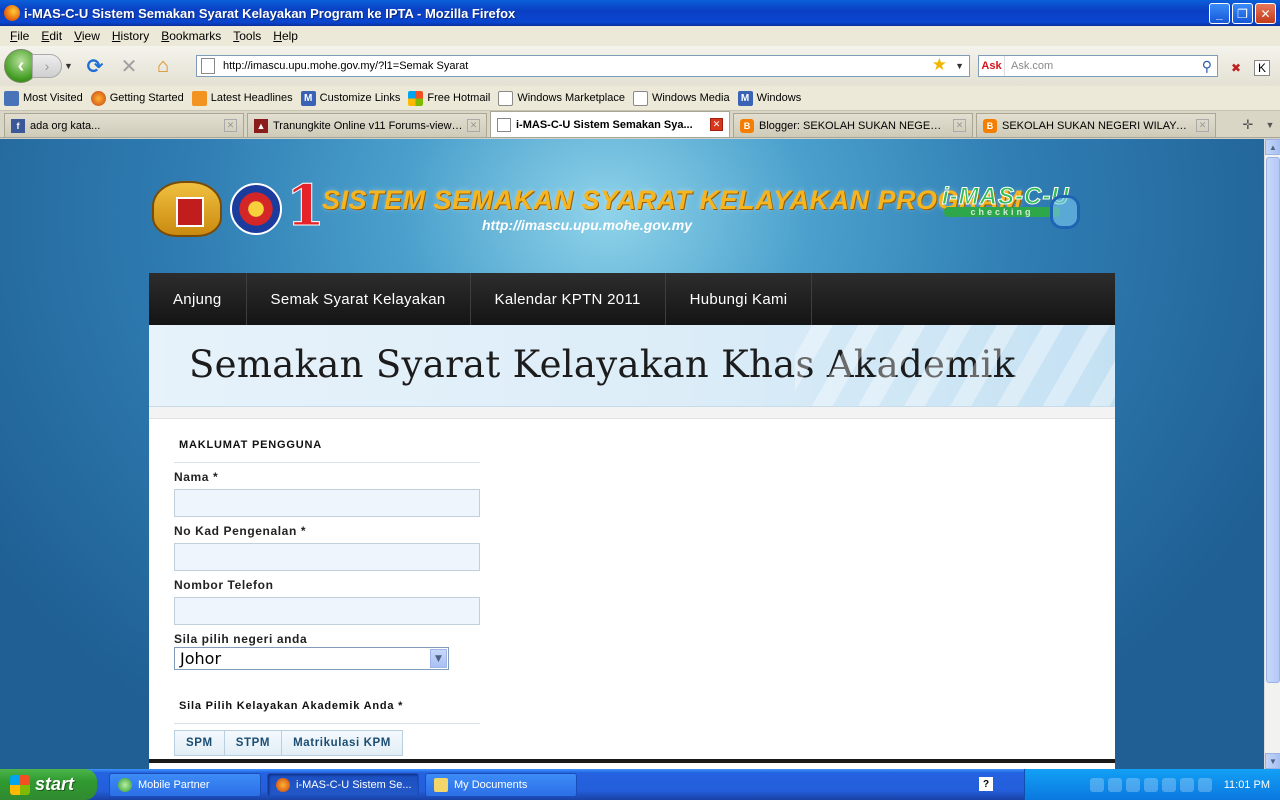 This screenshot has width=1280, height=800. I want to click on tab-facebook: f ada org kata... ✕, so click(124, 125).